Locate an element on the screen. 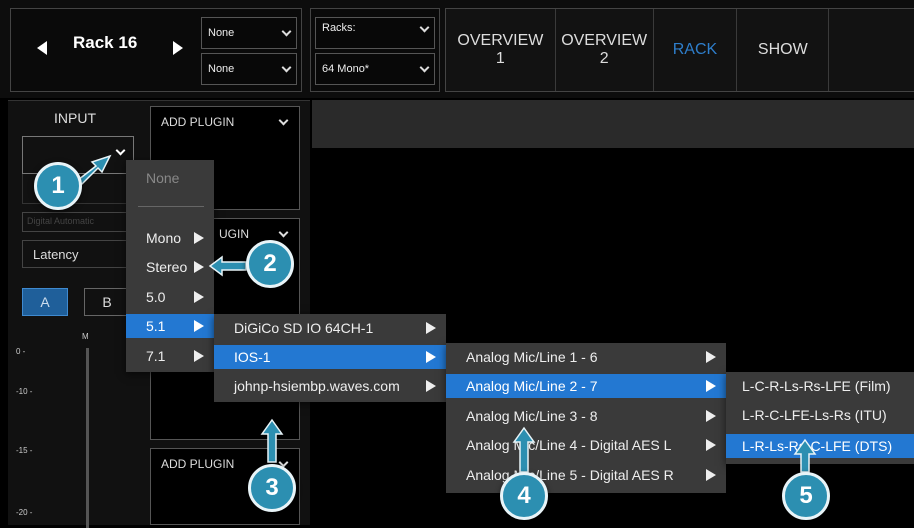 This screenshot has height=528, width=914. callout-1: 1 is located at coordinates (58, 186).